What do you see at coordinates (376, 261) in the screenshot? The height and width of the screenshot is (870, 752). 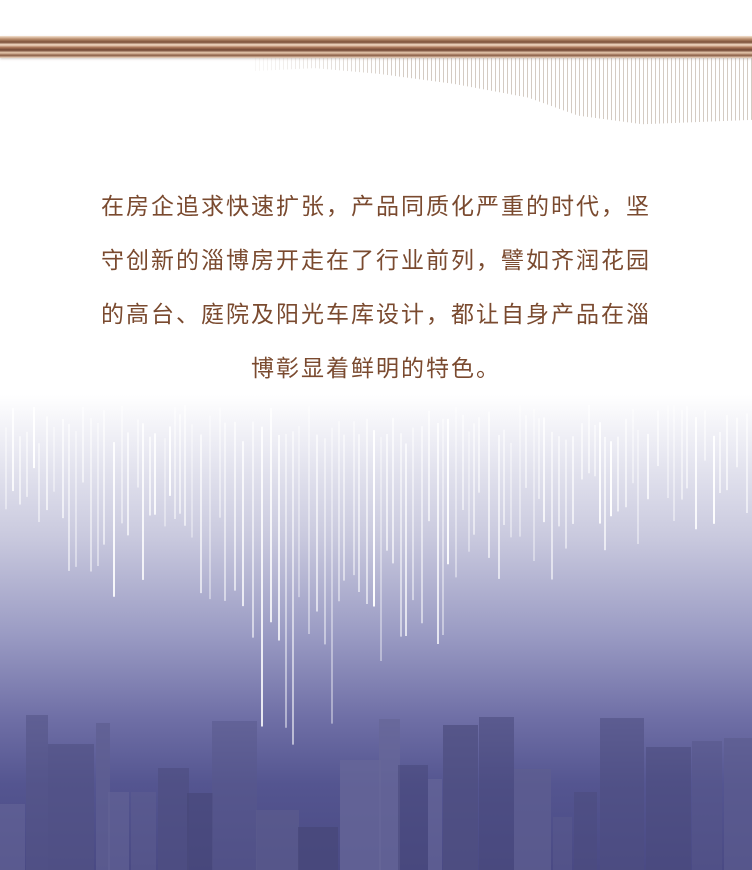 I see `paragraph-line-2: 守创新的淄博房开走在了行业前列，譬如齐润花园` at bounding box center [376, 261].